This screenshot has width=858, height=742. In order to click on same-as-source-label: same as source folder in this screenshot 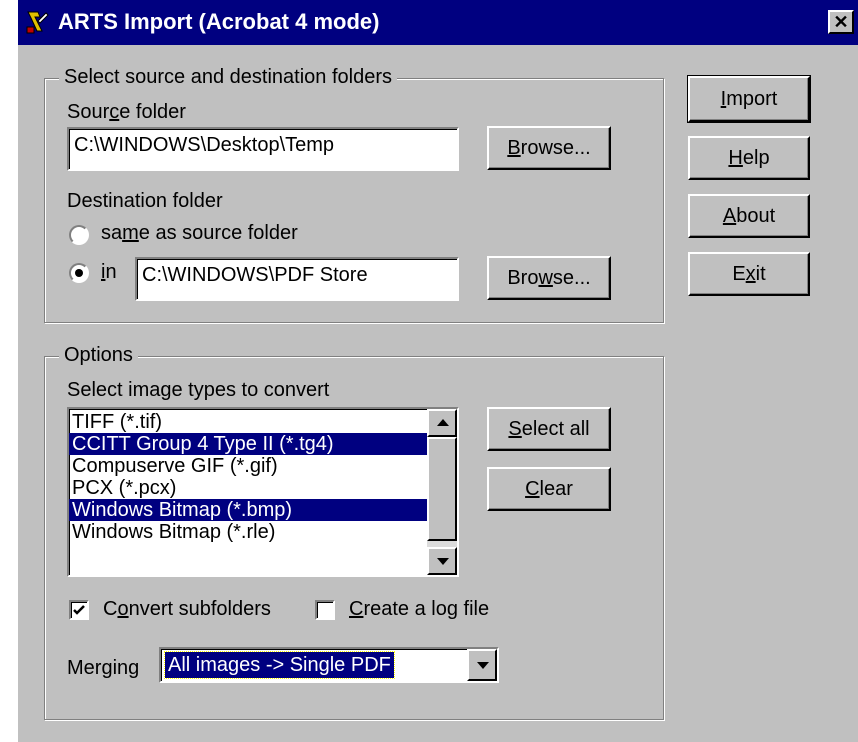, I will do `click(199, 233)`.